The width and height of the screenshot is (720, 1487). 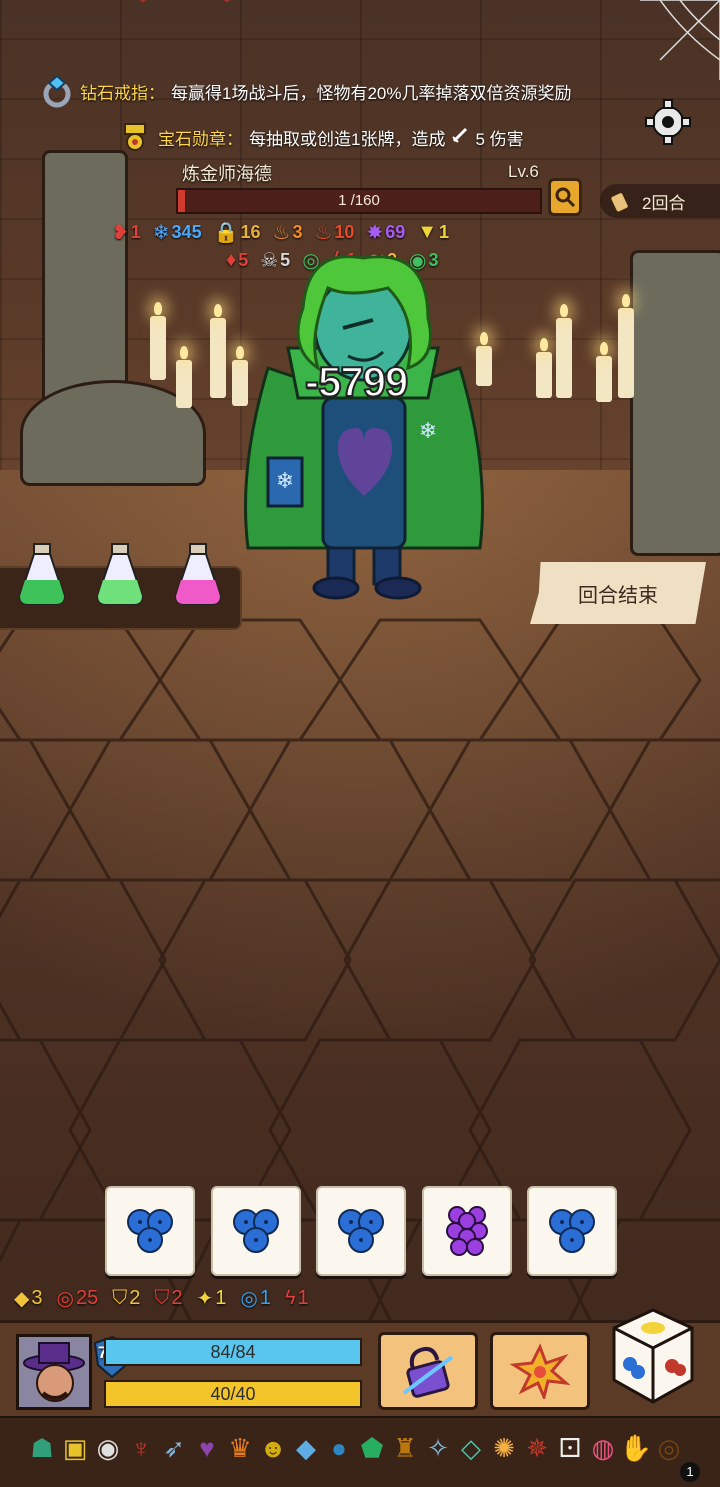 I want to click on spiral-red-icon: ◎, so click(x=65, y=1299).